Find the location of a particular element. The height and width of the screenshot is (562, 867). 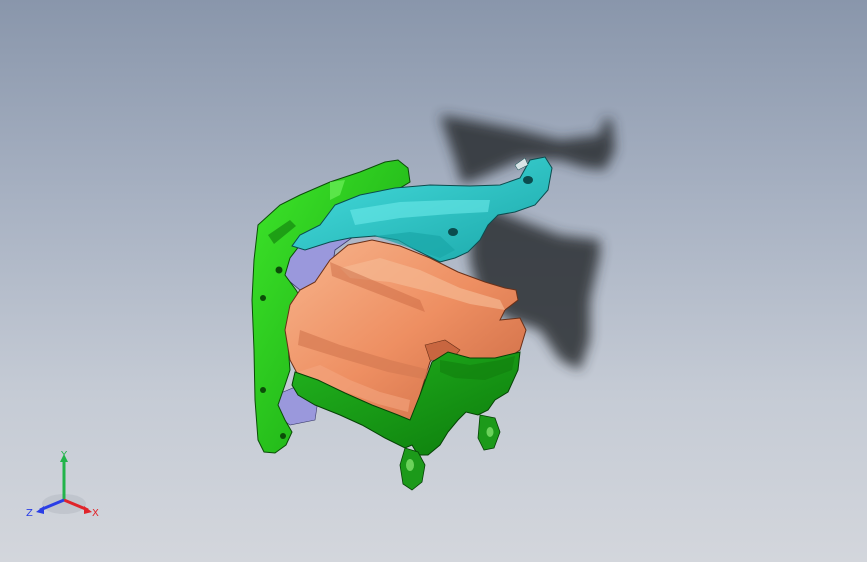

coordinate-triad: Y X Z is located at coordinates (62, 484).